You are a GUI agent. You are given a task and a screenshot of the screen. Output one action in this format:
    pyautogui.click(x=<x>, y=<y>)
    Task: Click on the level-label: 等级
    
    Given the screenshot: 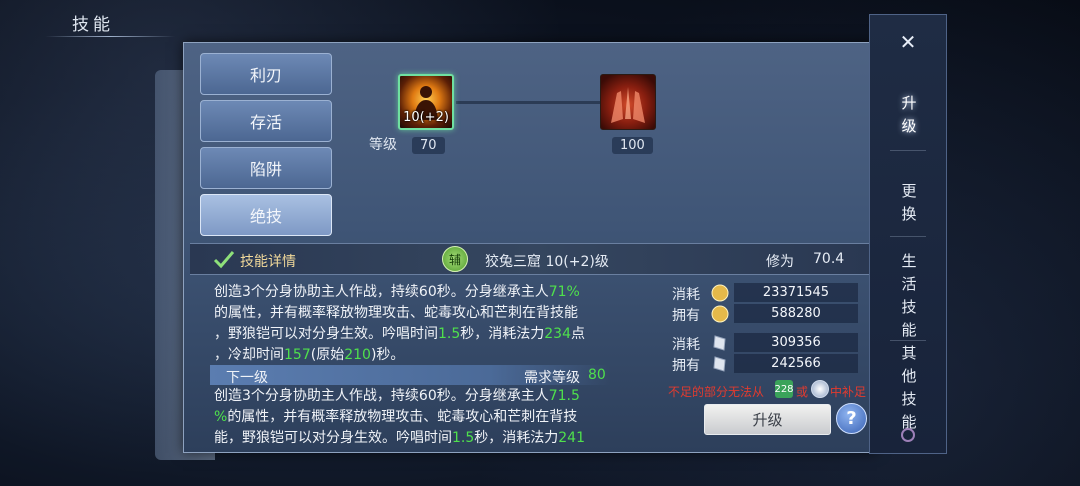 What is the action you would take?
    pyautogui.click(x=383, y=145)
    